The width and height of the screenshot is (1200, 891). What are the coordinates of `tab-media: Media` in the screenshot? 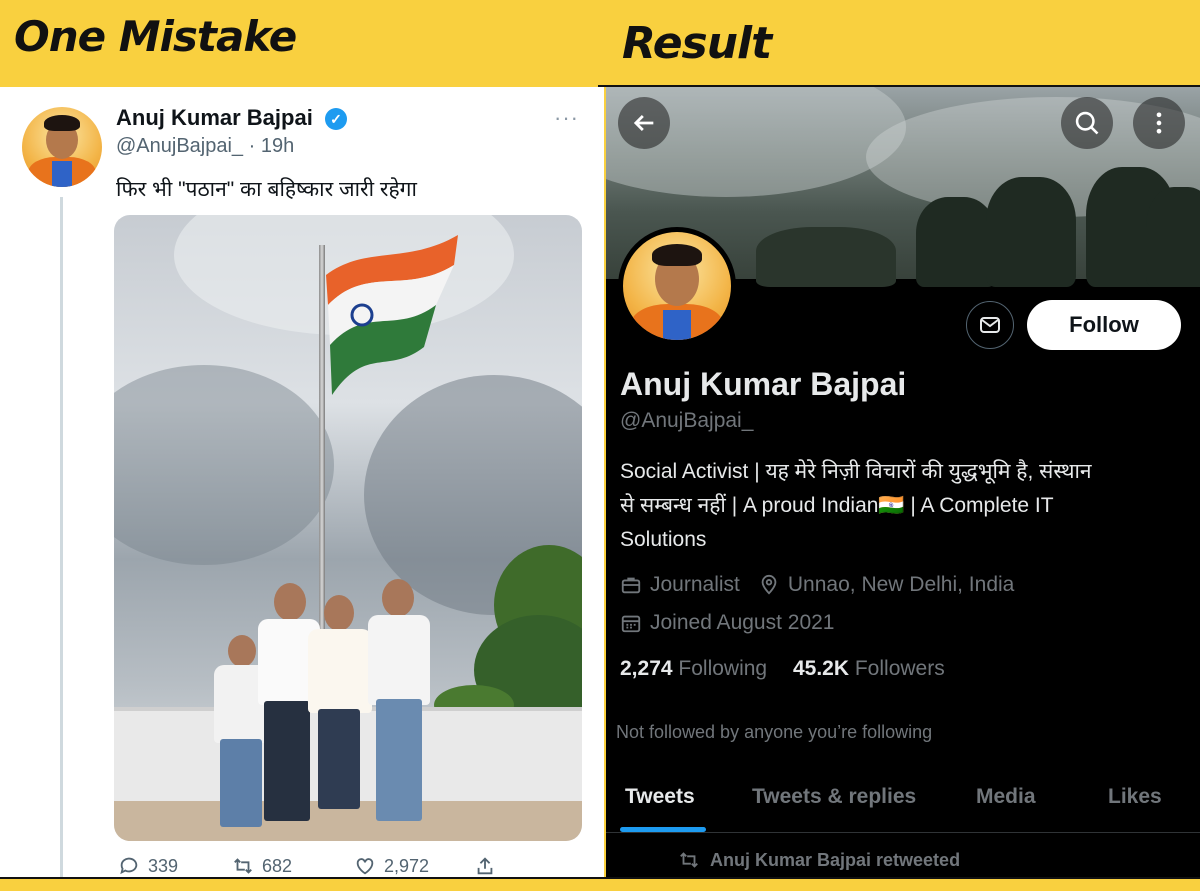 It's located at (1006, 797).